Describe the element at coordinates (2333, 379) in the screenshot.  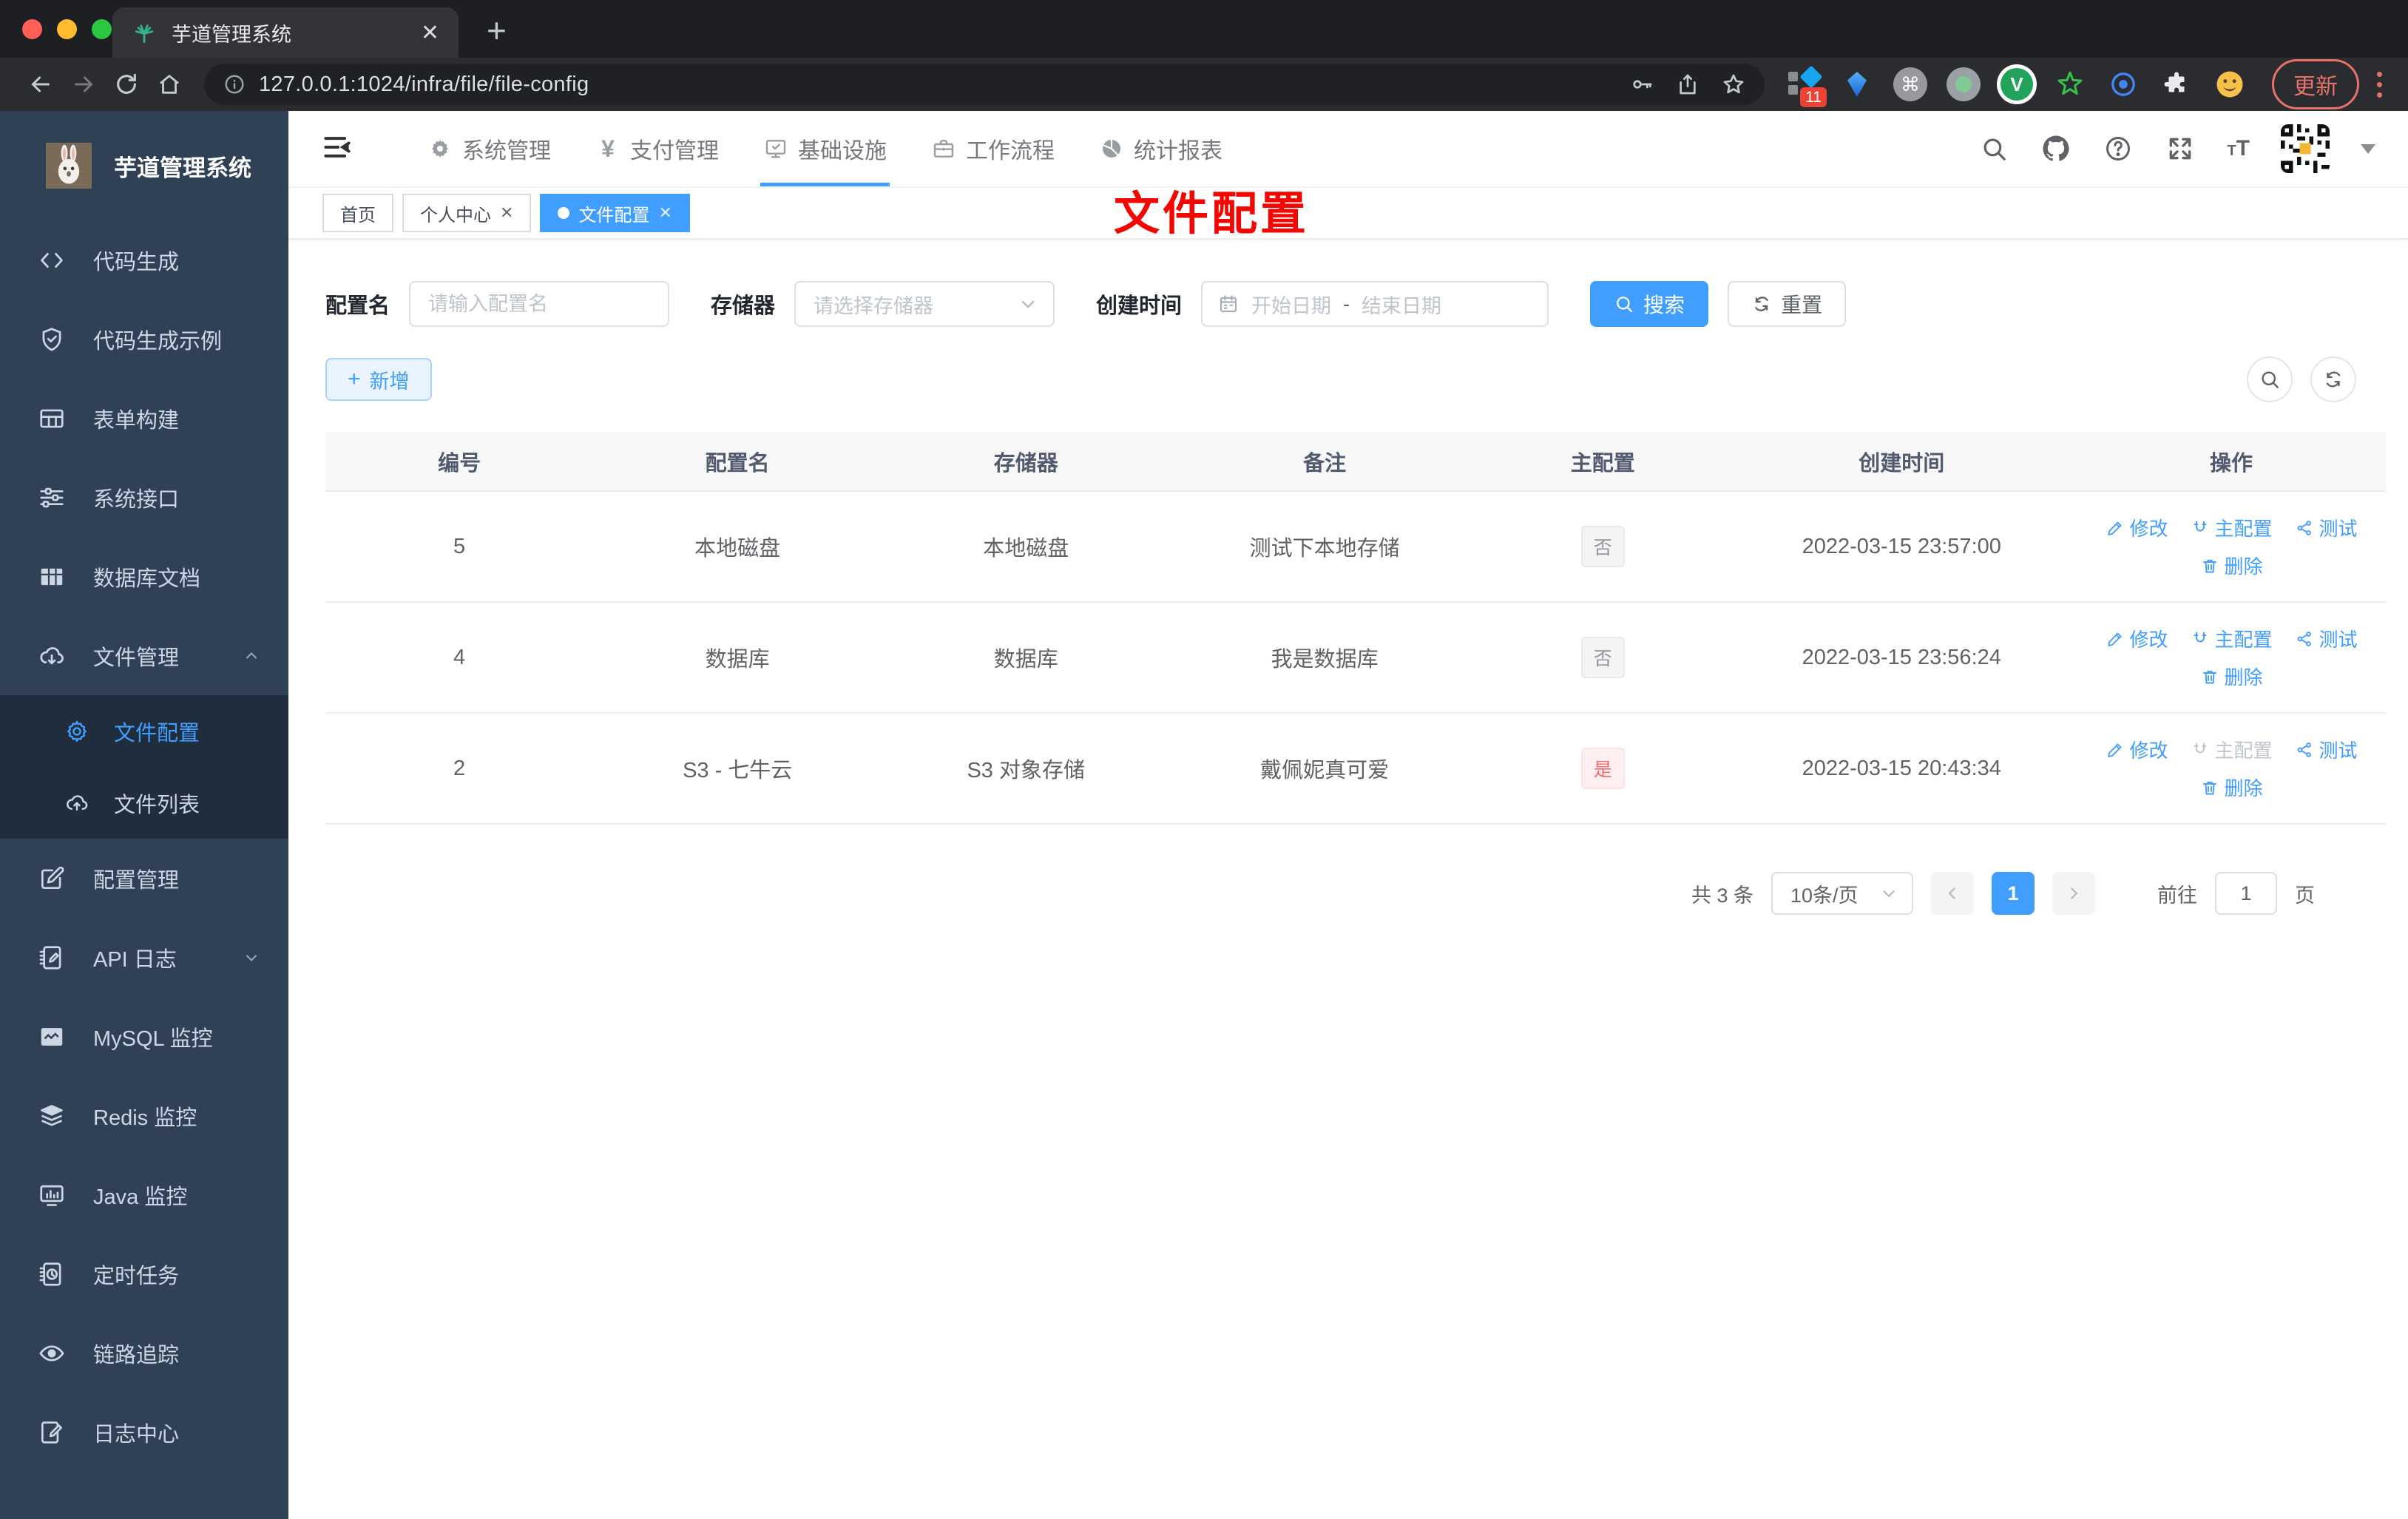
I see `table-refresh-button` at that location.